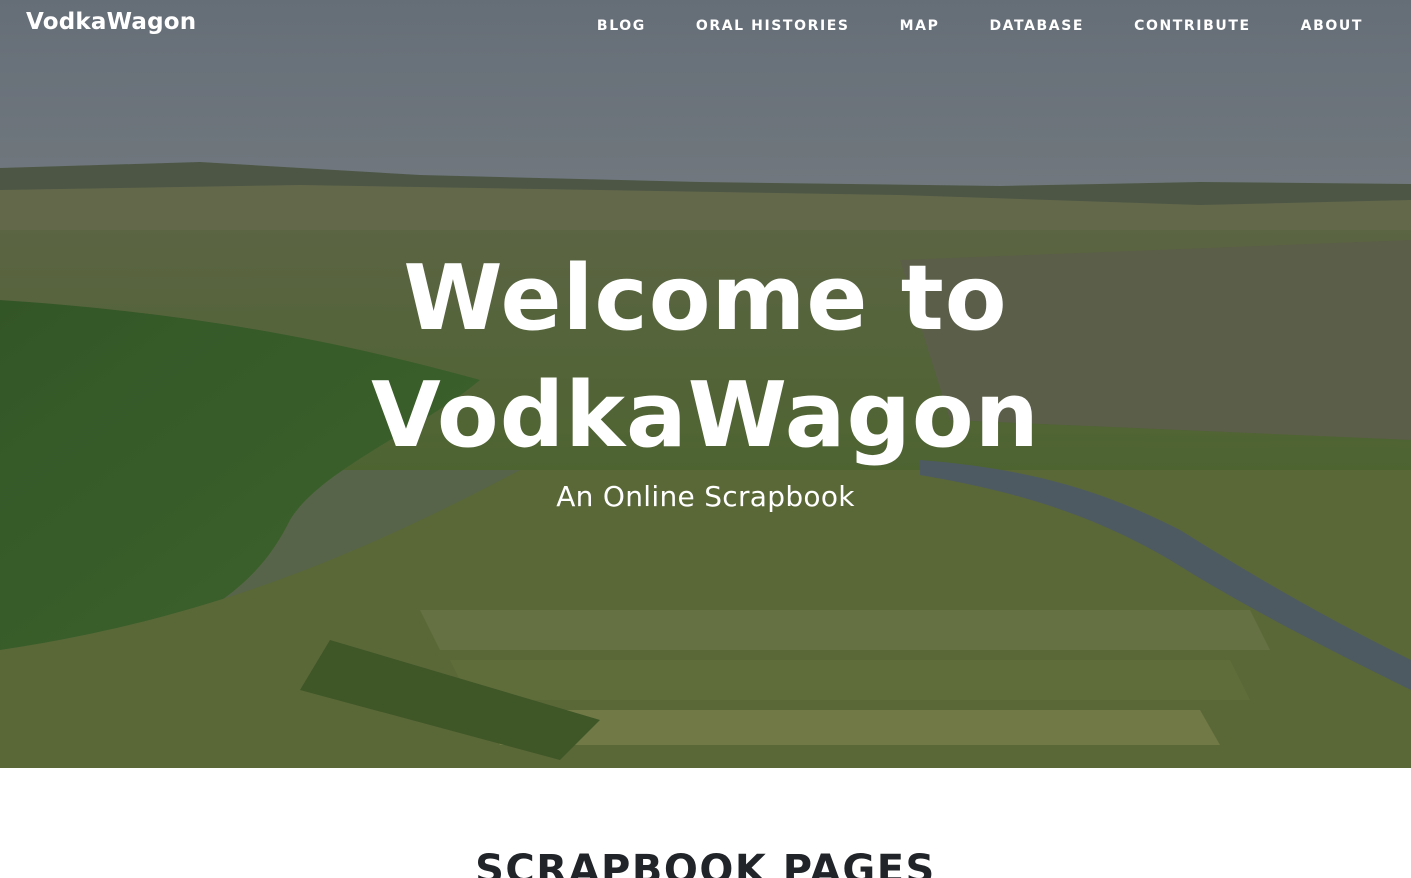 The image size is (1411, 878). I want to click on nav-link-contribute: CONTRIBUTE, so click(1192, 26).